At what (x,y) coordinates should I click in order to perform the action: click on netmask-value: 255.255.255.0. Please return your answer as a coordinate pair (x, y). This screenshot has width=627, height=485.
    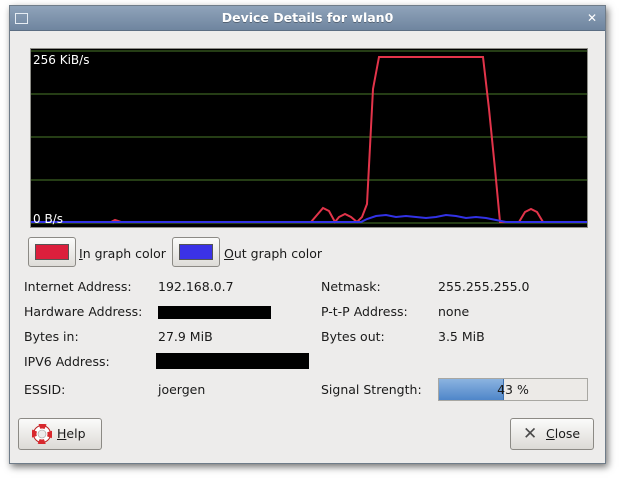
    Looking at the image, I should click on (484, 286).